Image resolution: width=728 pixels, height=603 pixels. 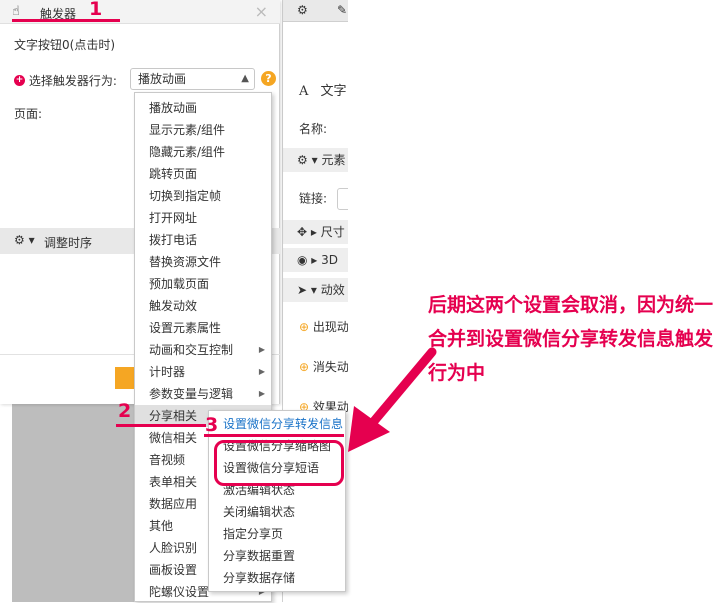 I want to click on trigger-menu-item: 设置元素属性, so click(x=203, y=328).